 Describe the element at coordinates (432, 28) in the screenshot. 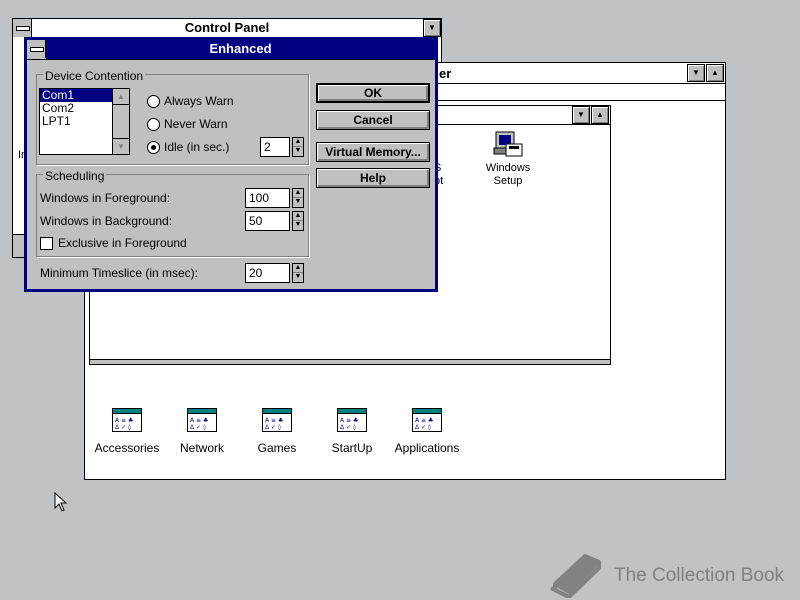

I see `control-panel-minimize-button: ▼` at that location.